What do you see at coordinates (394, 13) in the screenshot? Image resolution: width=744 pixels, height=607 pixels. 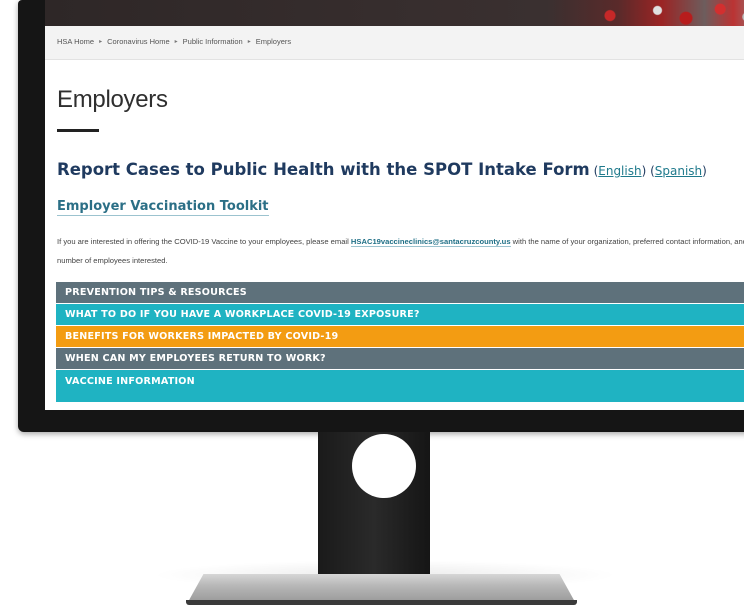 I see `header-banner` at bounding box center [394, 13].